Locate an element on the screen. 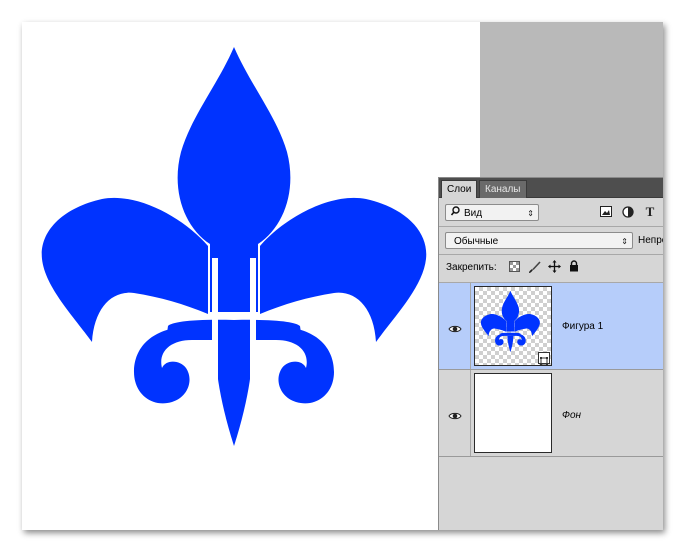 Image resolution: width=685 pixels, height=553 pixels. blend-mode-value: Обычные is located at coordinates (476, 241).